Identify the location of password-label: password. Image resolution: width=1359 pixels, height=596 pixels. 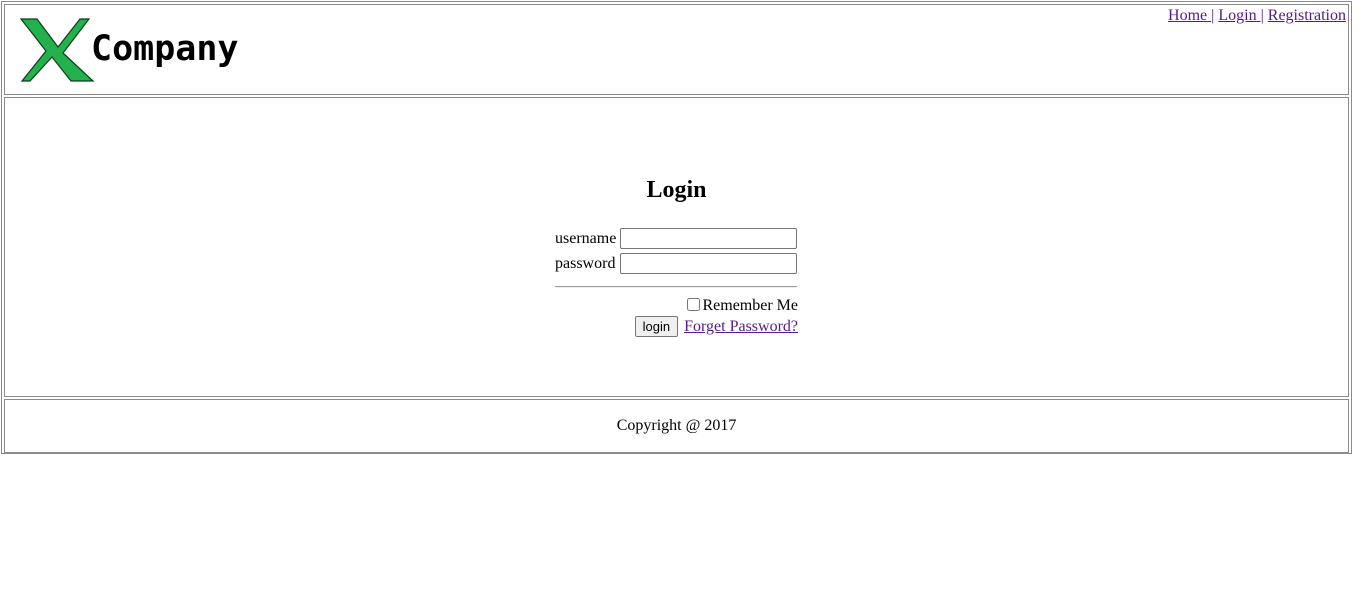
(585, 263).